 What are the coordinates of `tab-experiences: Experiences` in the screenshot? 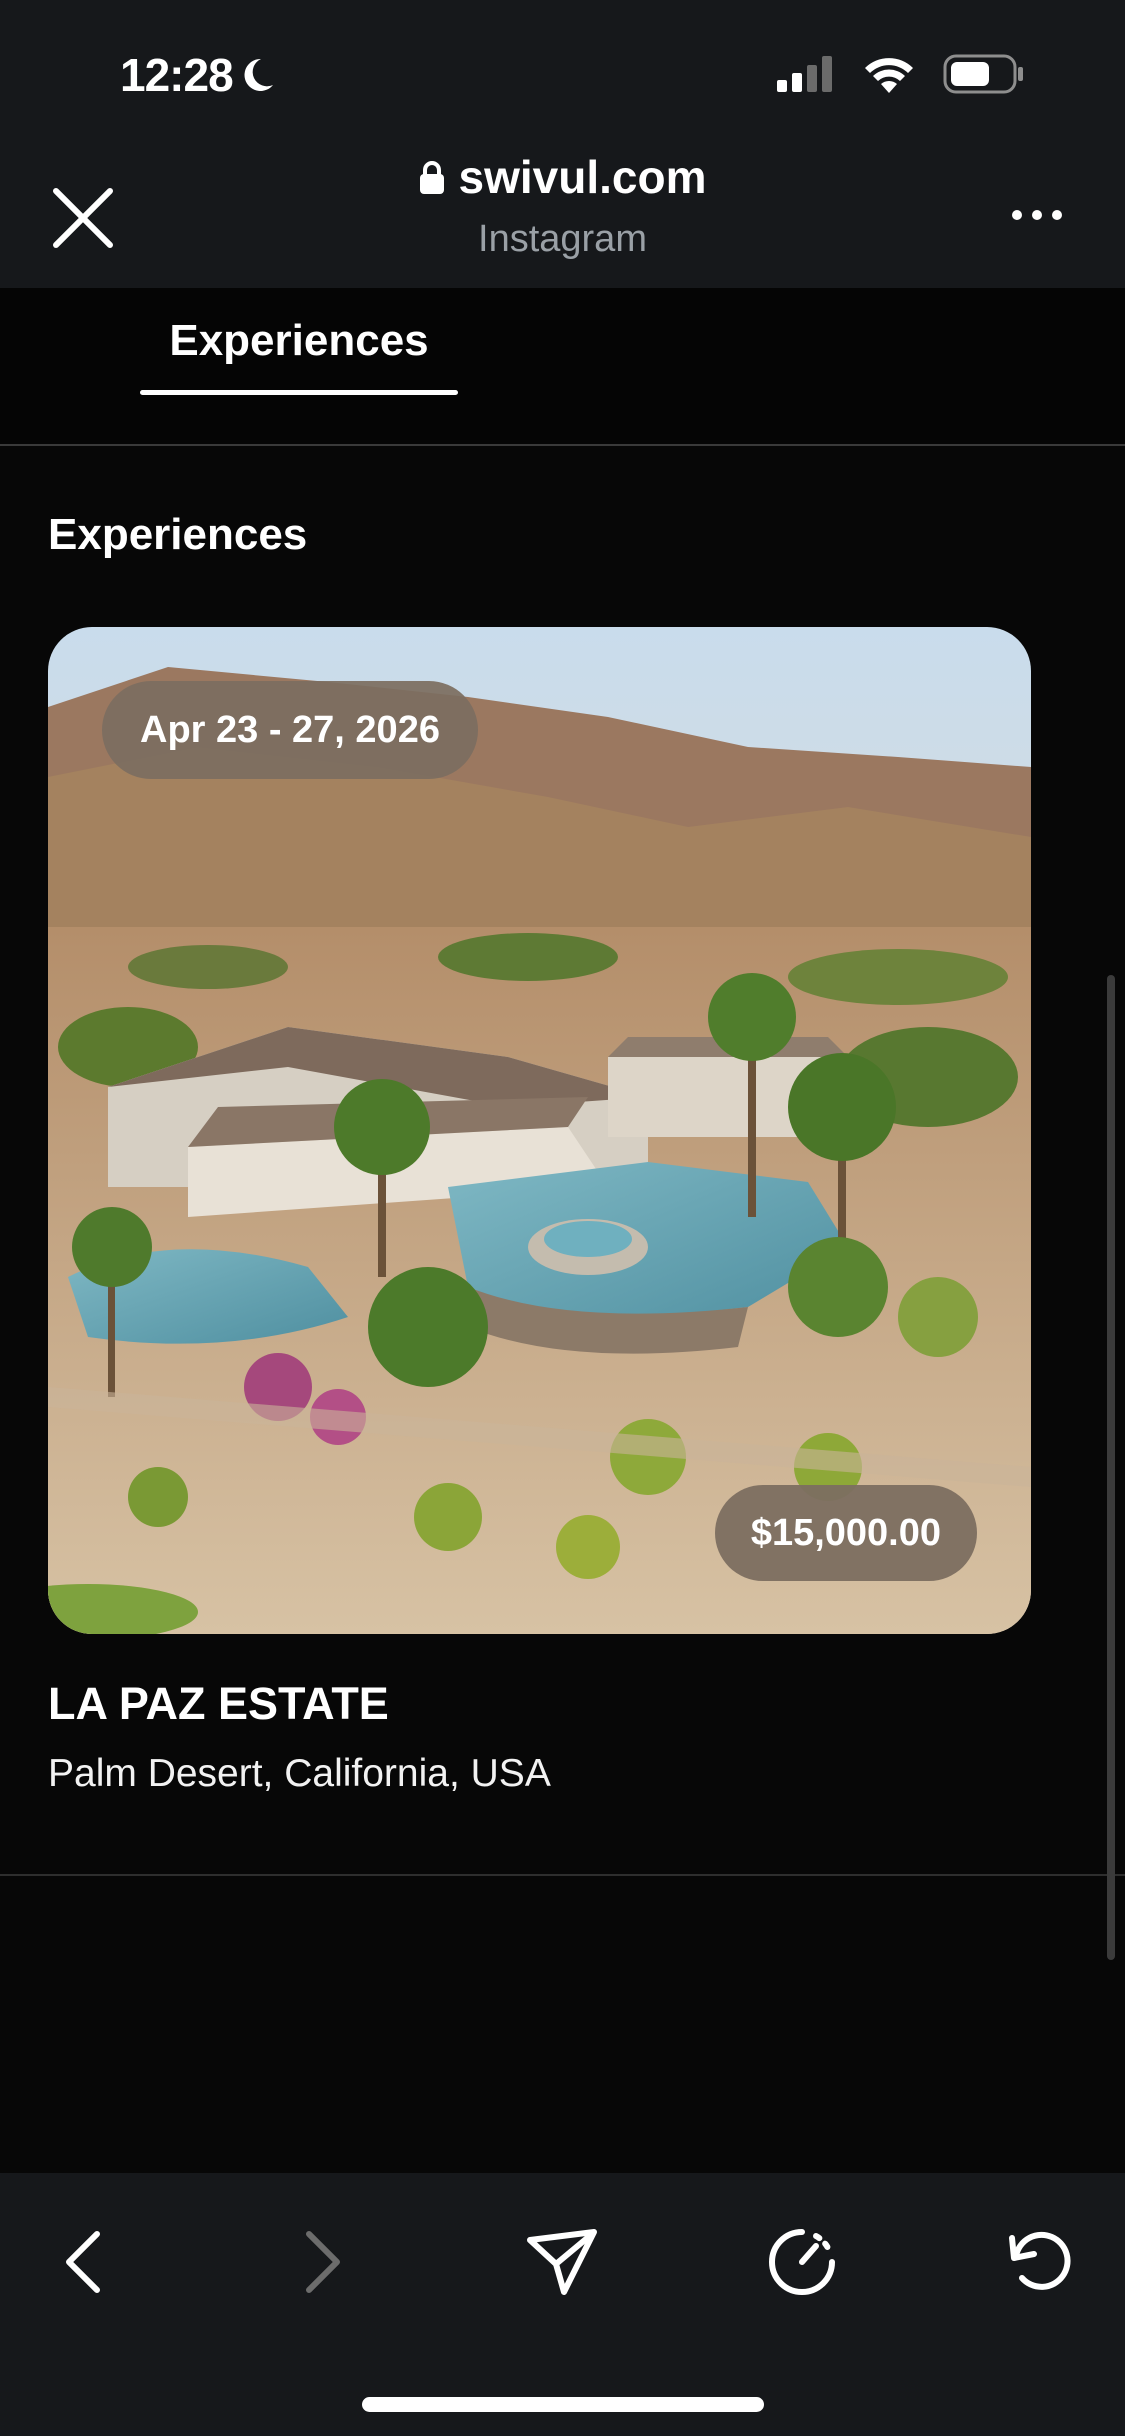 It's located at (299, 355).